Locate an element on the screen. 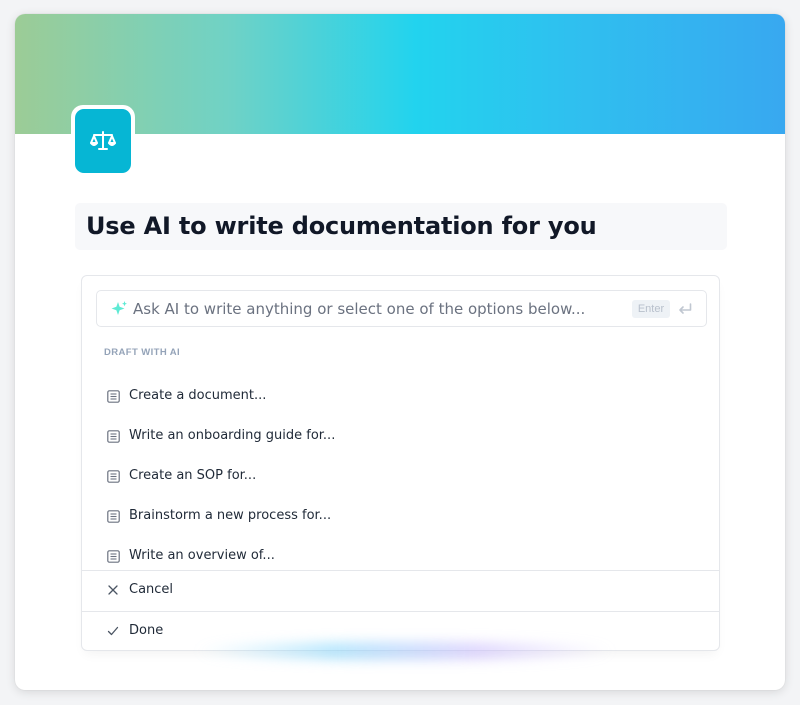  enter-key-badge: Enter is located at coordinates (651, 309).